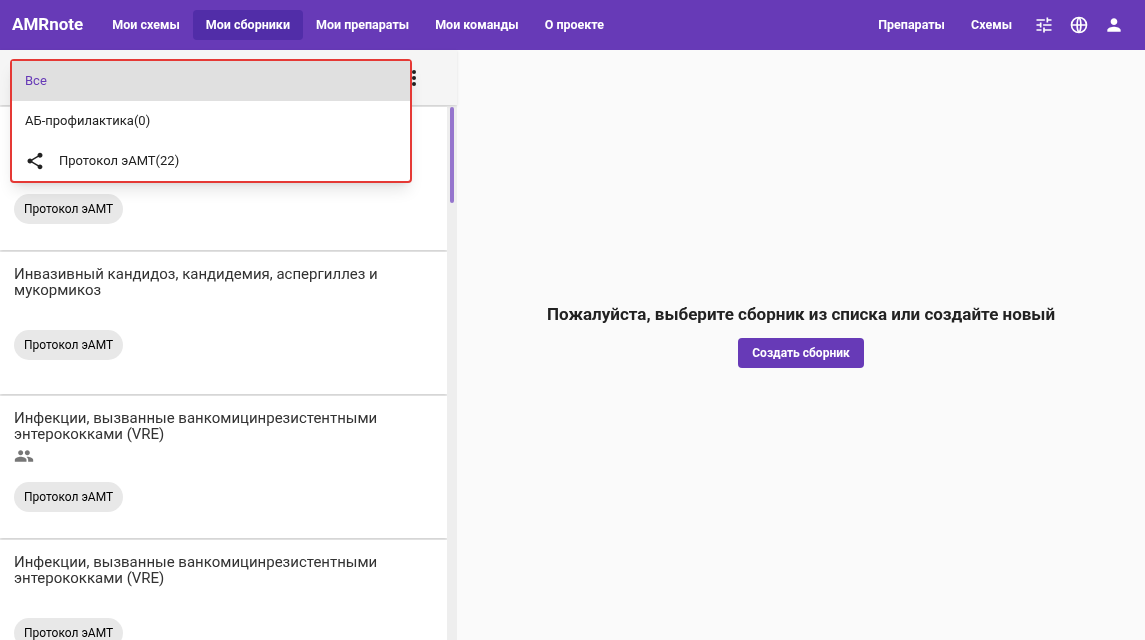 This screenshot has height=640, width=1145. What do you see at coordinates (88, 121) in the screenshot?
I see `menu-item-label: АБ-профилактика(0)` at bounding box center [88, 121].